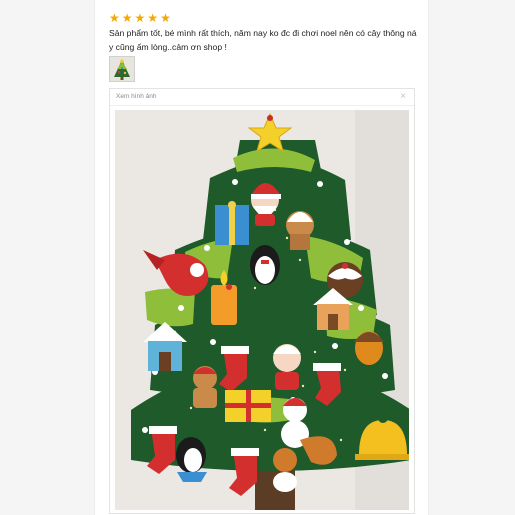 The height and width of the screenshot is (515, 515). What do you see at coordinates (287, 367) in the screenshot?
I see `mrs-claus-ornament` at bounding box center [287, 367].